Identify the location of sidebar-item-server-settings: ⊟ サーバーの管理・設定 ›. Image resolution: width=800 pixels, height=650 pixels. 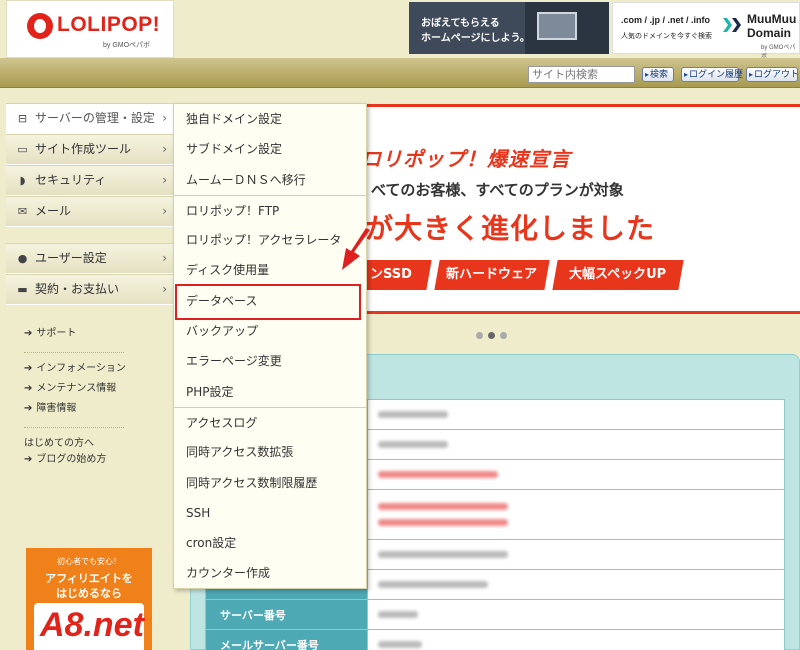
(89, 118).